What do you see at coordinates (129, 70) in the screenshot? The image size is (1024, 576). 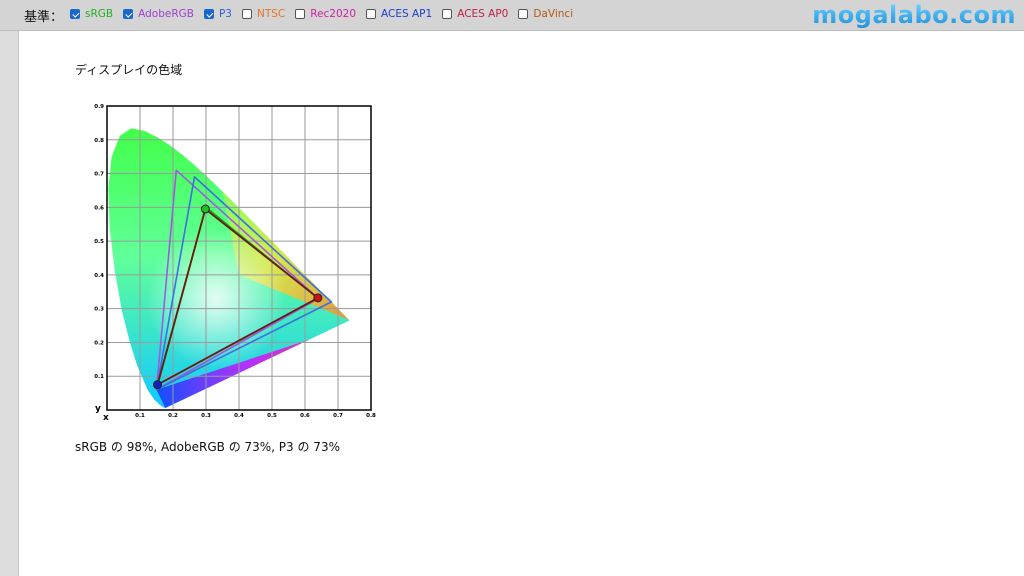 I see `page-heading: ディスプレイの色域` at bounding box center [129, 70].